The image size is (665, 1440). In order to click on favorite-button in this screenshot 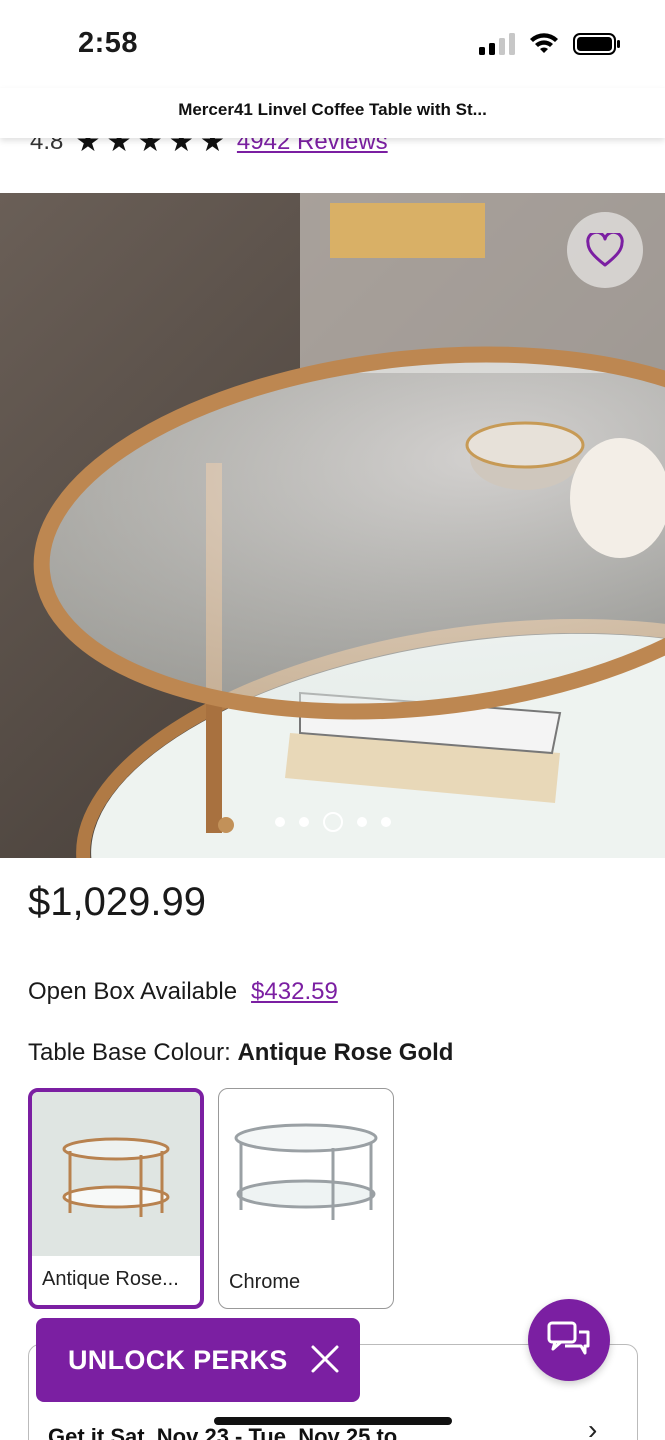, I will do `click(605, 250)`.